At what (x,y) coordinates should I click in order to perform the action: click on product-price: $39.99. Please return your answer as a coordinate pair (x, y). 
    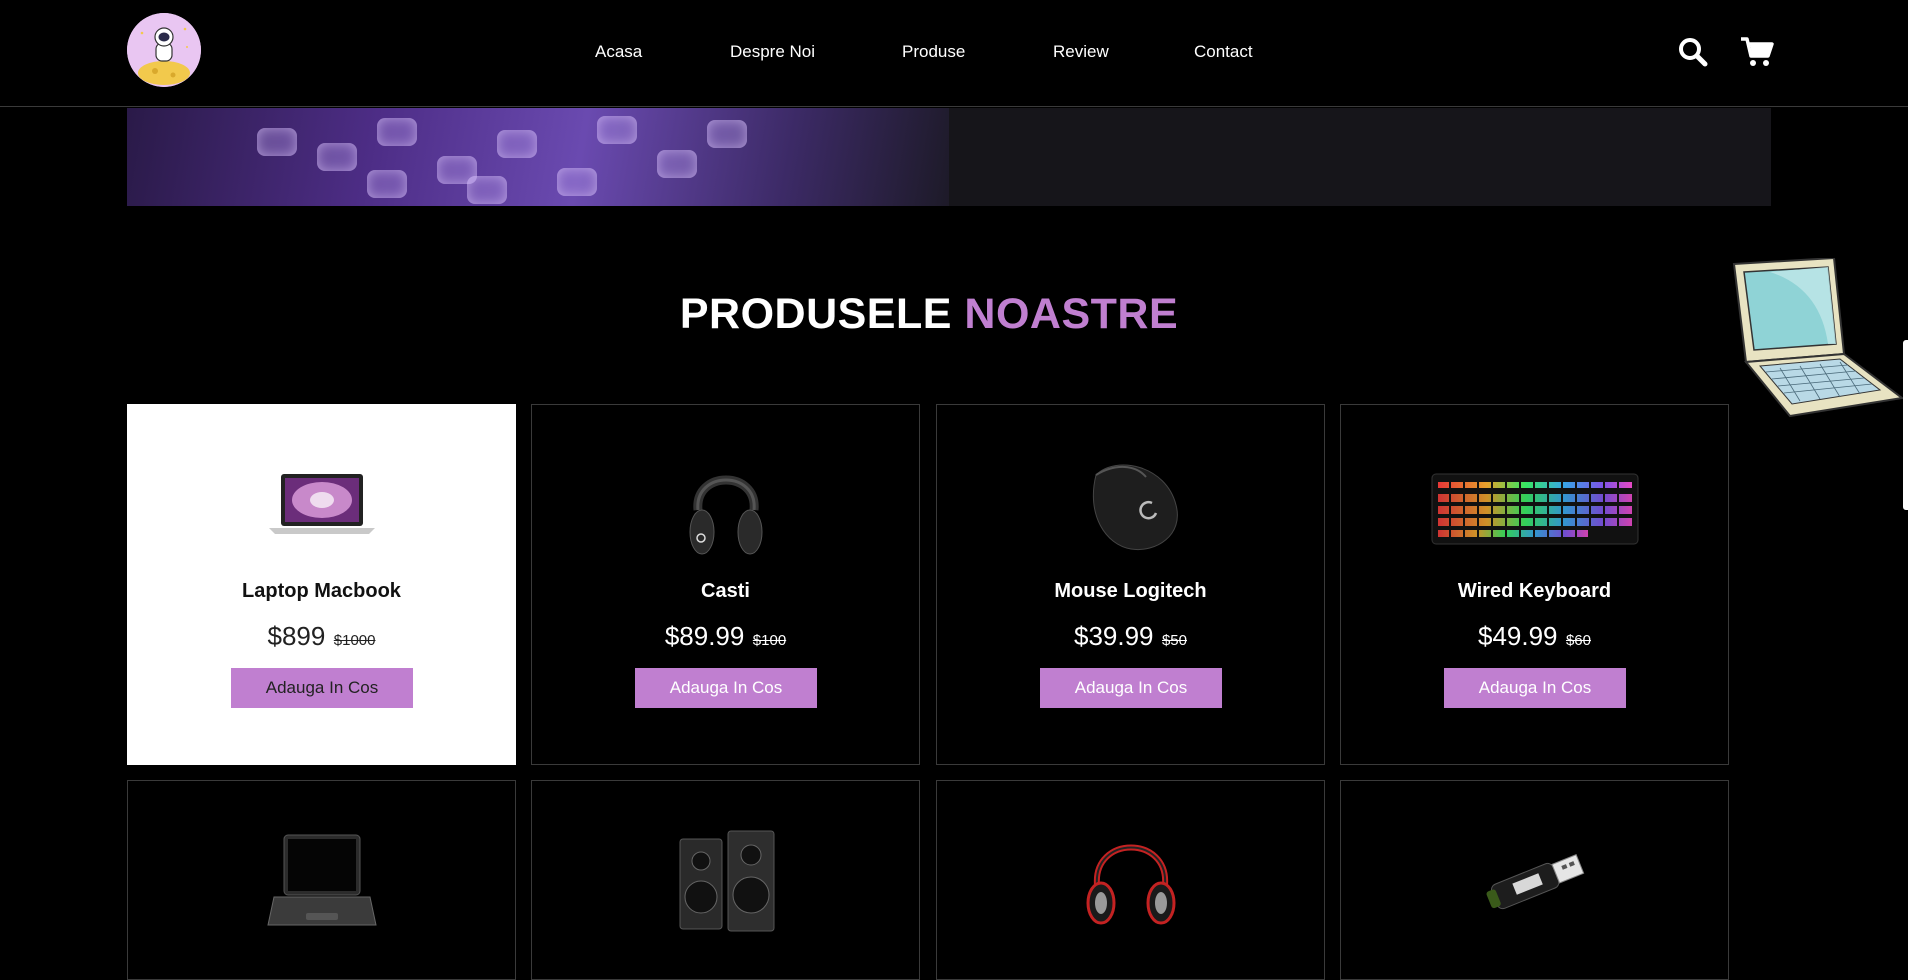
    Looking at the image, I should click on (1113, 636).